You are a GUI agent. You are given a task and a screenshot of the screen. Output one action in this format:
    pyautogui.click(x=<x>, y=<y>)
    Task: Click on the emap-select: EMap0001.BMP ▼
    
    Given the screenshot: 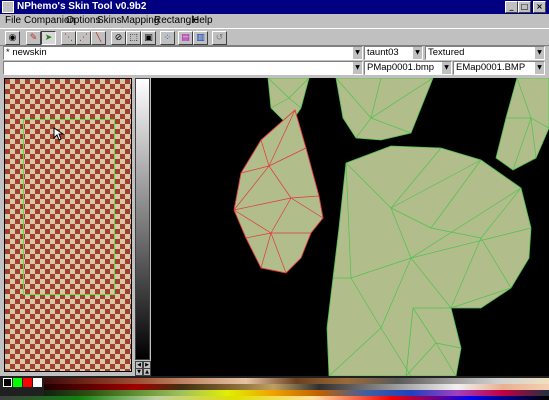 What is the action you would take?
    pyautogui.click(x=499, y=68)
    